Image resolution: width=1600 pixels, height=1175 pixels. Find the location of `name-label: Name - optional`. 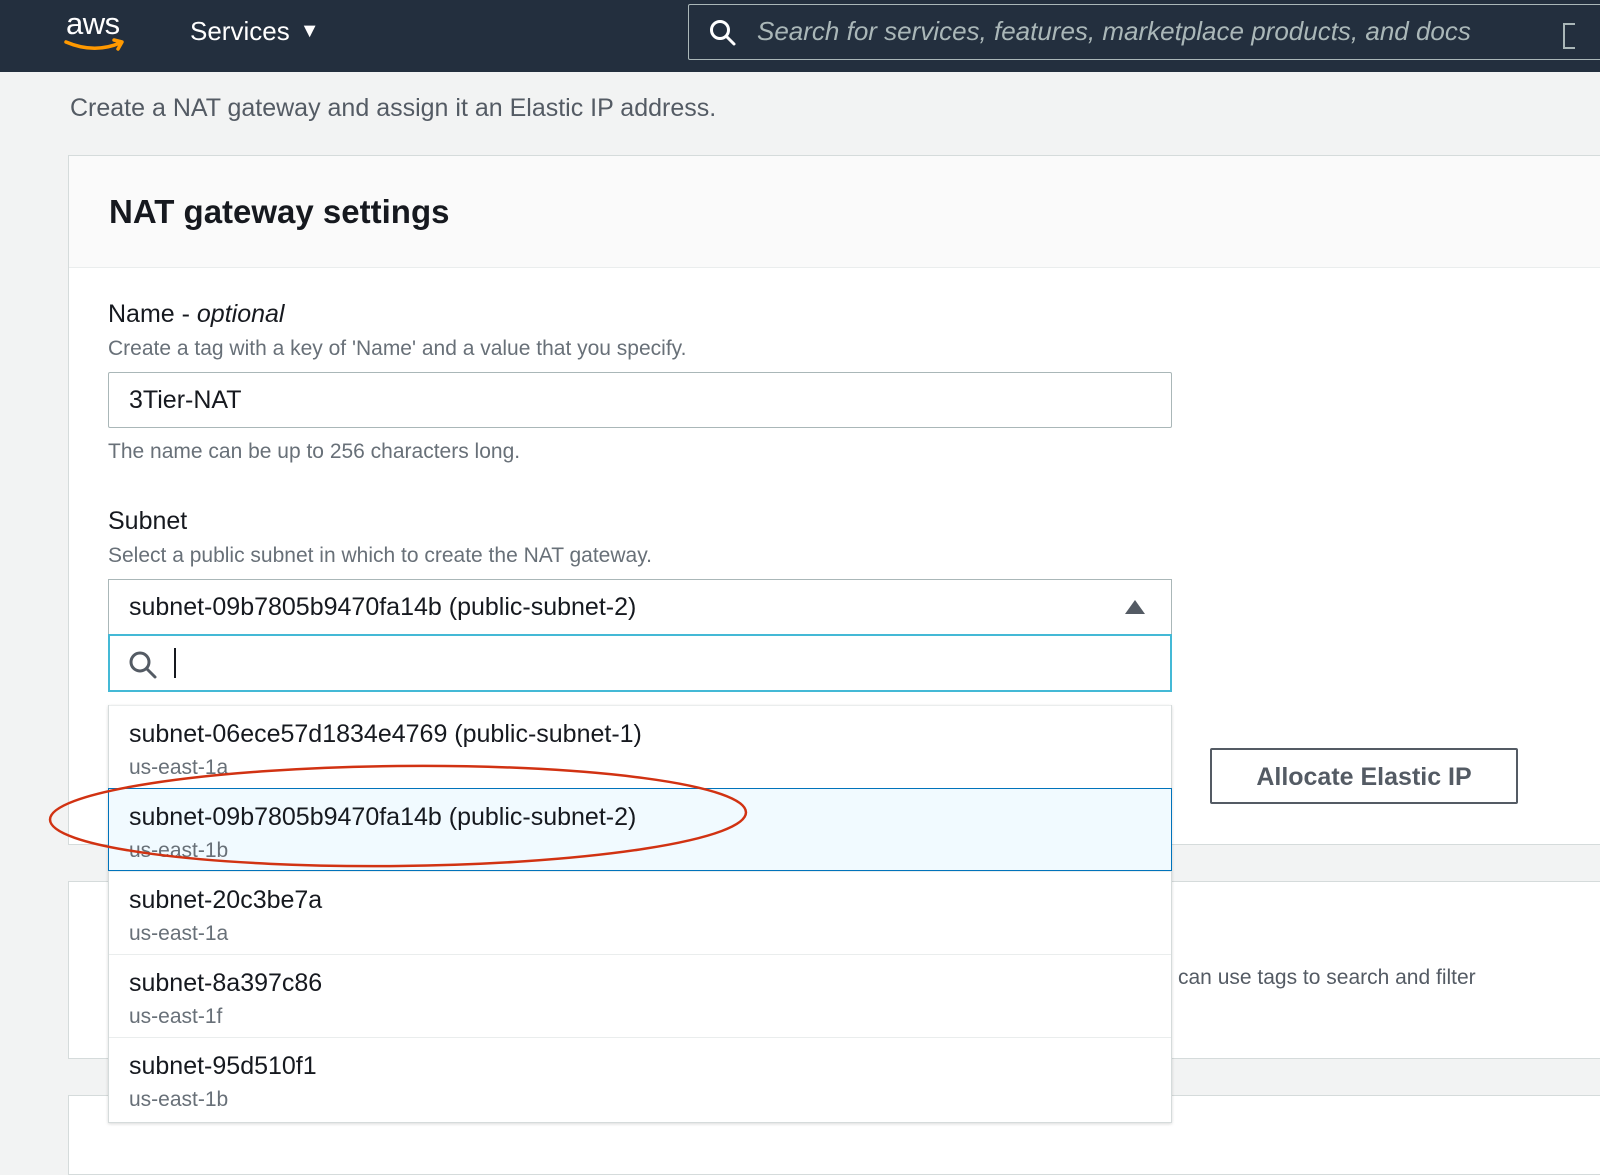

name-label: Name - optional is located at coordinates (196, 314).